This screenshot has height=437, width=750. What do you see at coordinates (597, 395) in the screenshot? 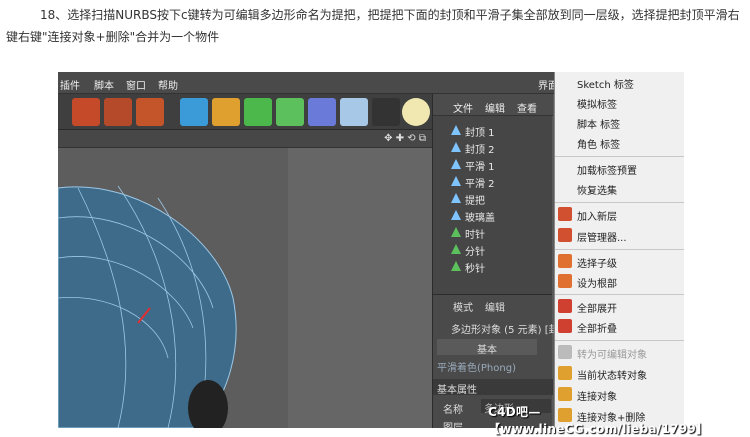
I see `menu-item-connect-objects: 连接对象` at bounding box center [597, 395].